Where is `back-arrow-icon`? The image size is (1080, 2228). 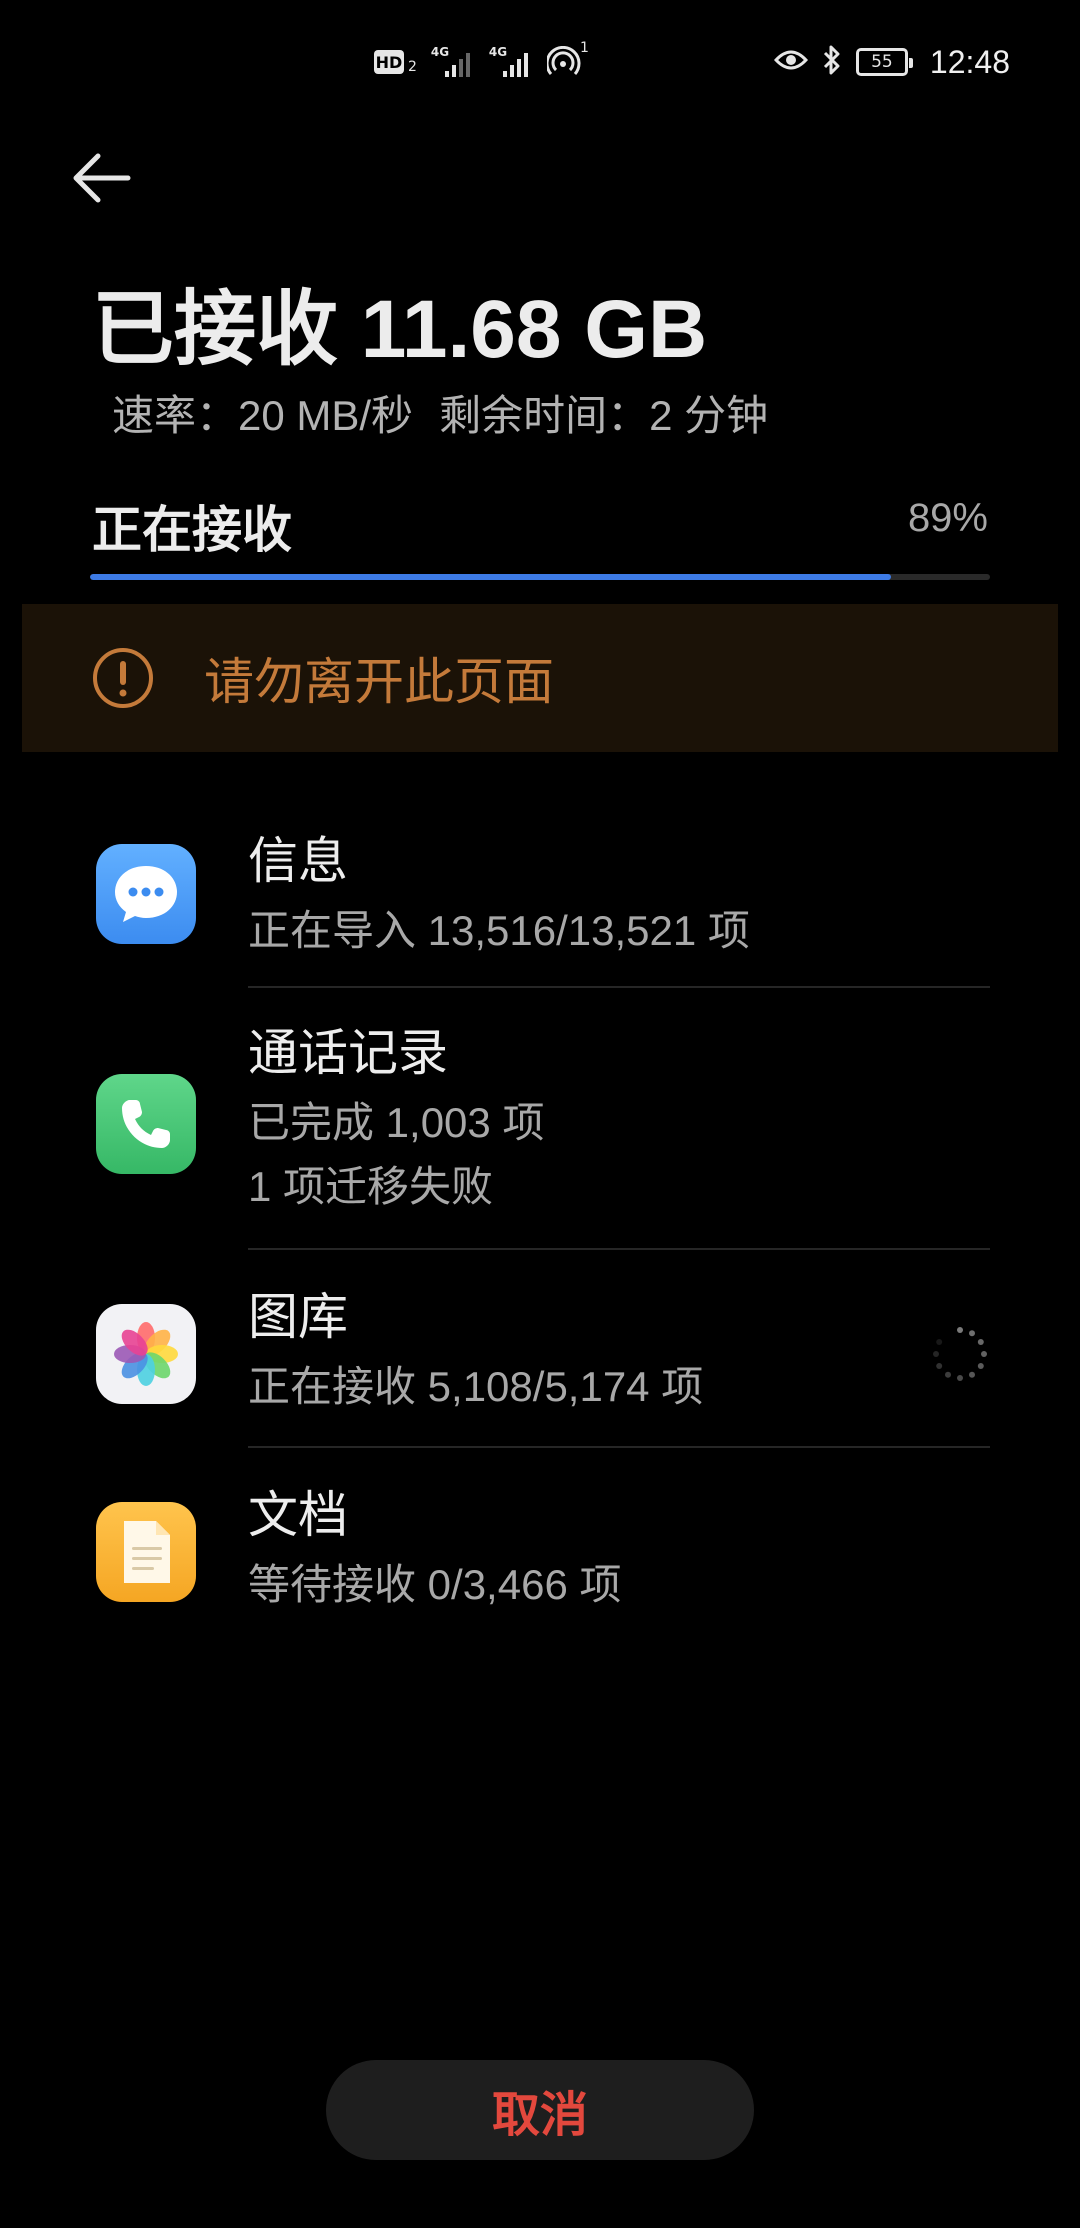
back-arrow-icon is located at coordinates (102, 180).